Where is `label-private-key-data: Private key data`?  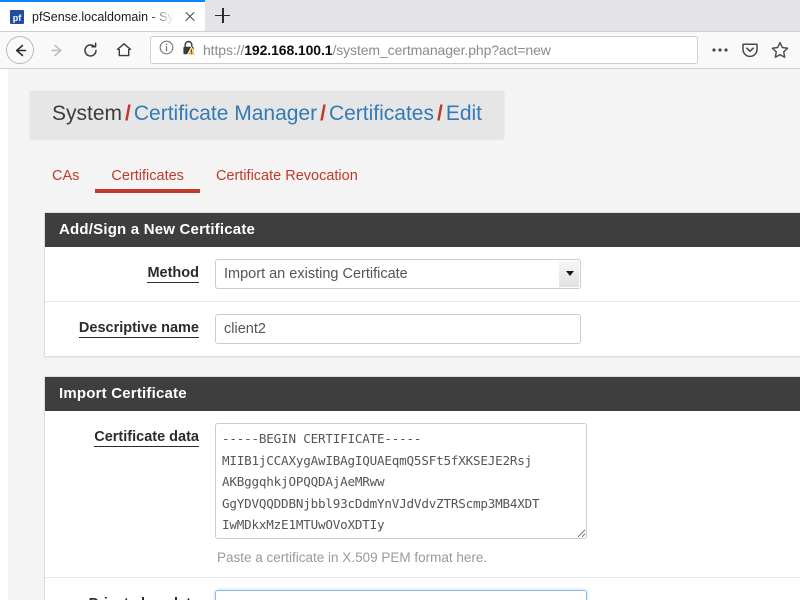
label-private-key-data: Private key data is located at coordinates (130, 595).